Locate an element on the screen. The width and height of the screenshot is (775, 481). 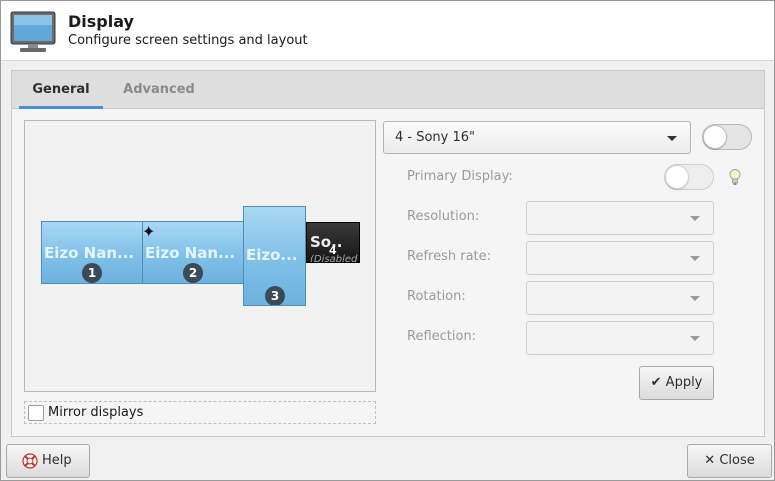
help-button-label: Help is located at coordinates (57, 460).